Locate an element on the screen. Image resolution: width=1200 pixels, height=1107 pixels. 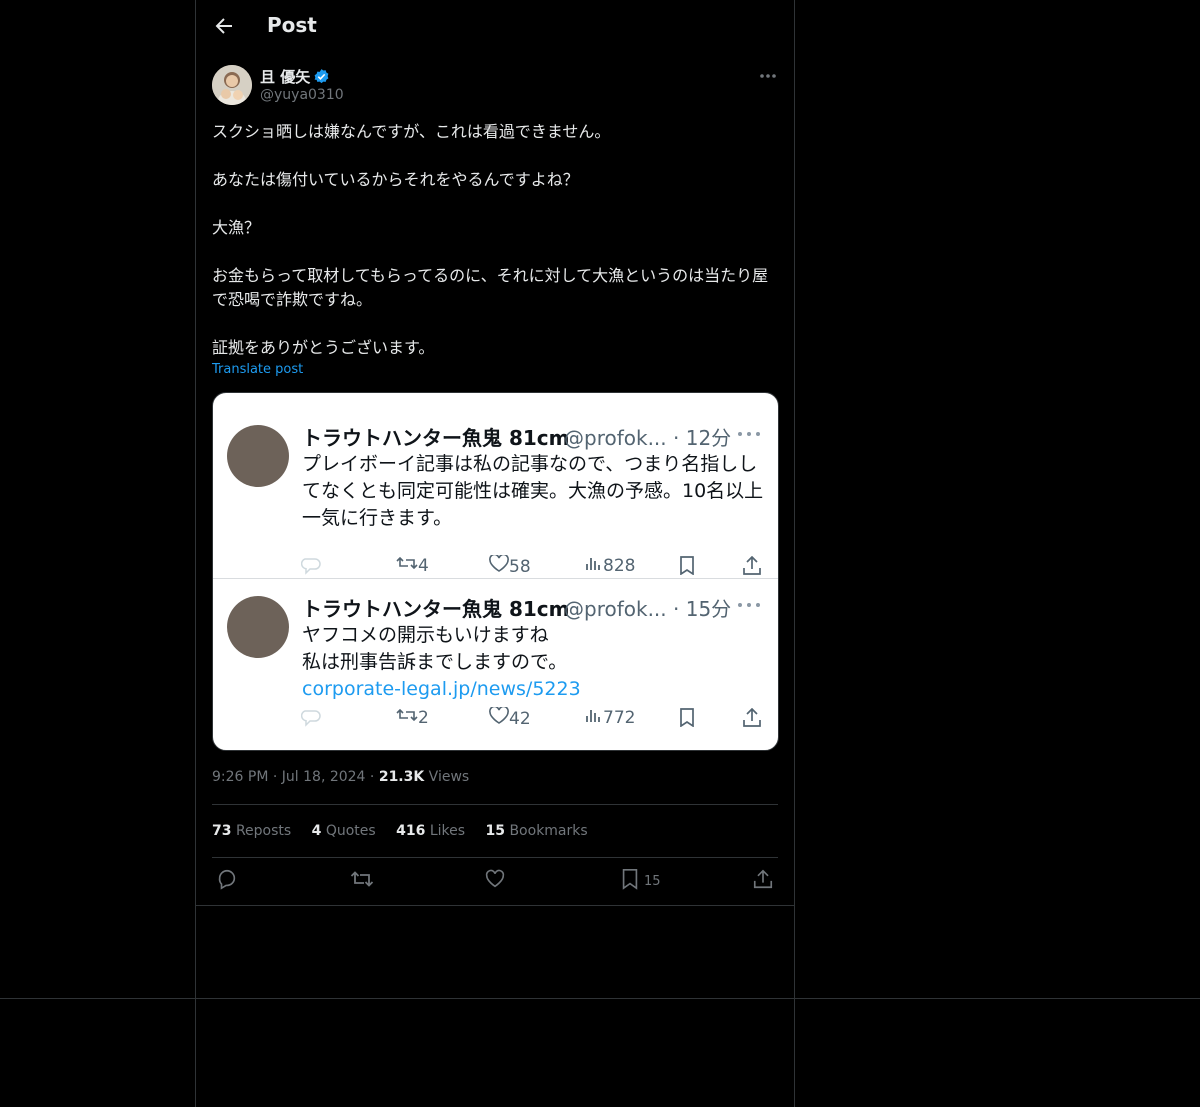
translate-post-link: Translate post is located at coordinates (257, 369).